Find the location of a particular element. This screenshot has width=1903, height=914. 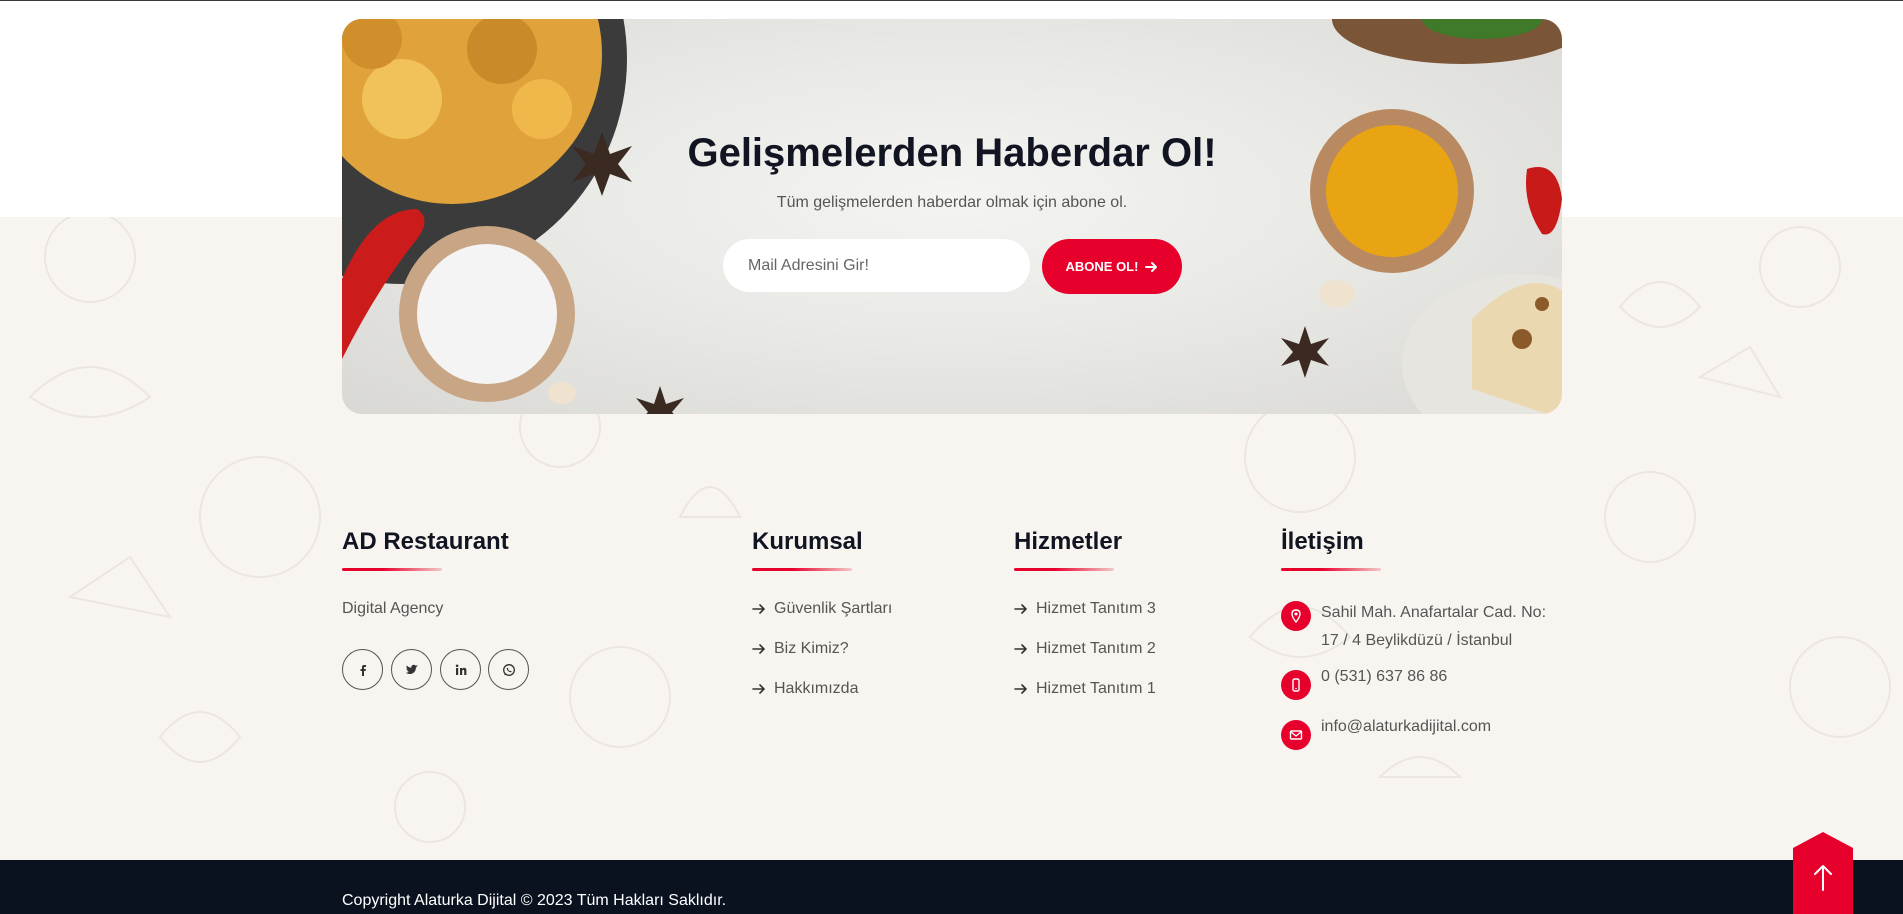

subscribe-button: ABONE OL! is located at coordinates (1112, 266).